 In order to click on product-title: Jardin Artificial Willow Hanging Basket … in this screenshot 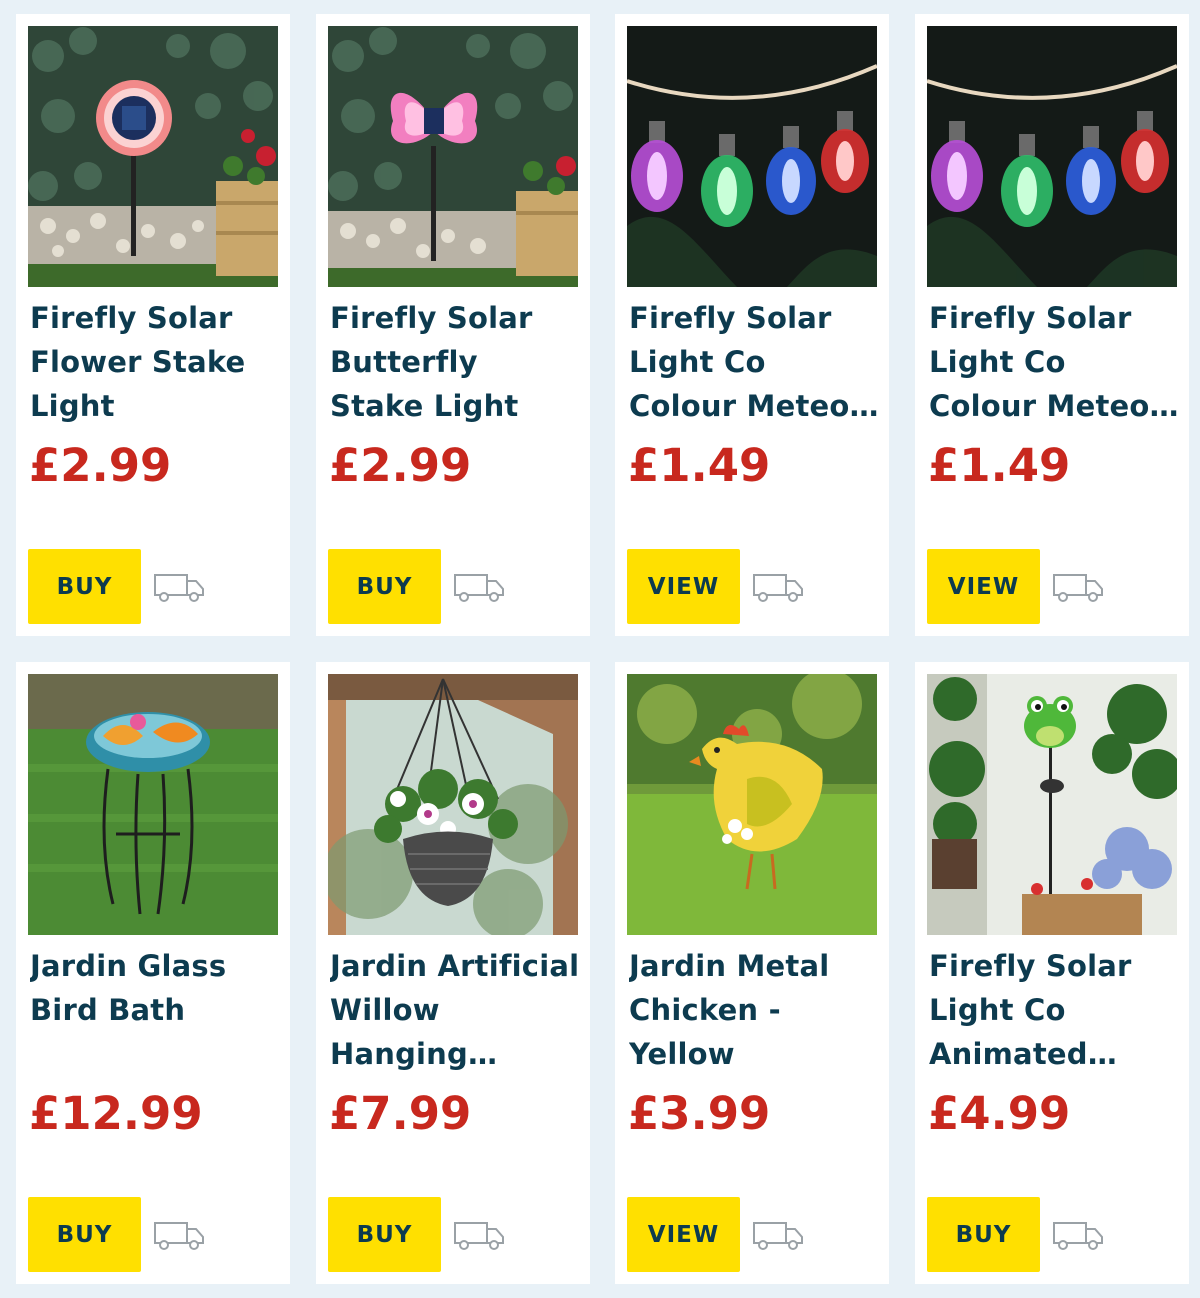, I will do `click(455, 1010)`.